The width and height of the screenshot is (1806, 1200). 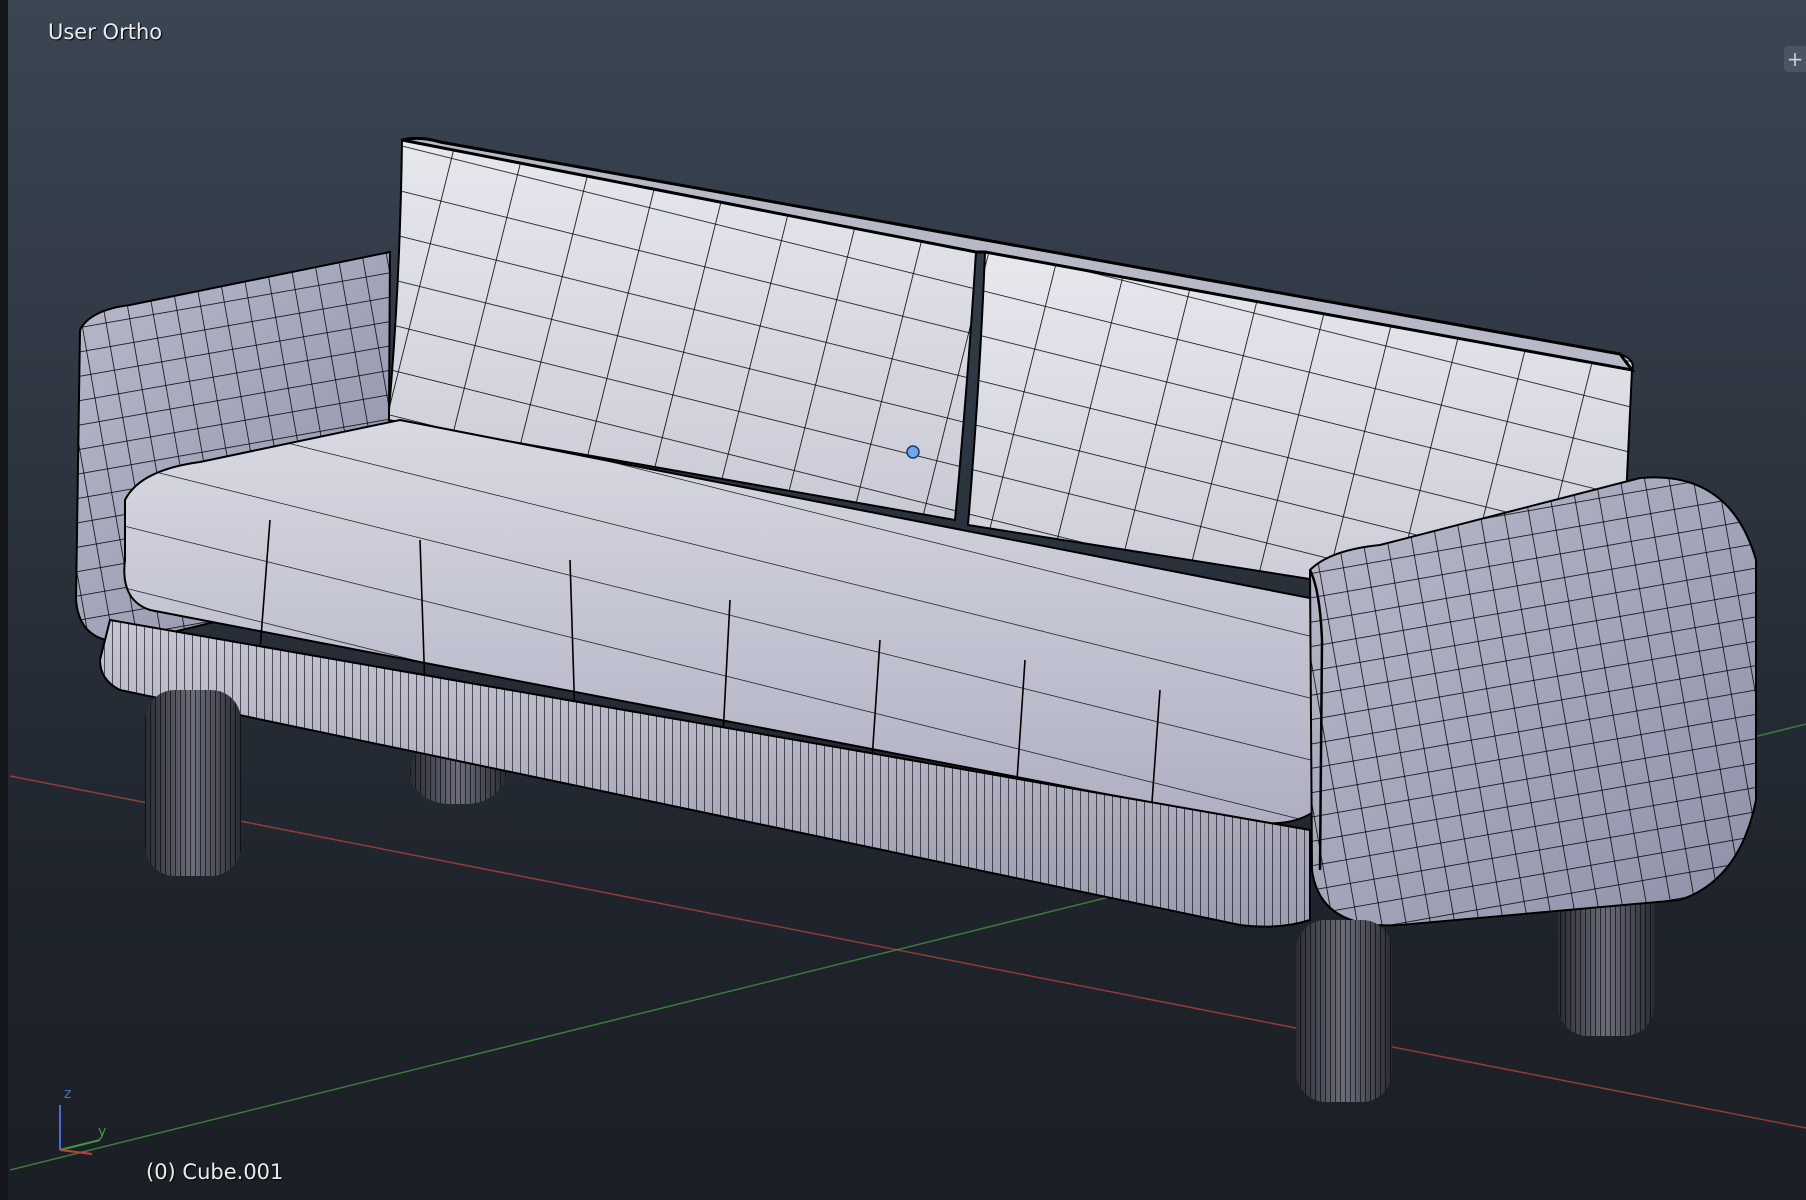 I want to click on view-name-label: User Ortho, so click(x=105, y=32).